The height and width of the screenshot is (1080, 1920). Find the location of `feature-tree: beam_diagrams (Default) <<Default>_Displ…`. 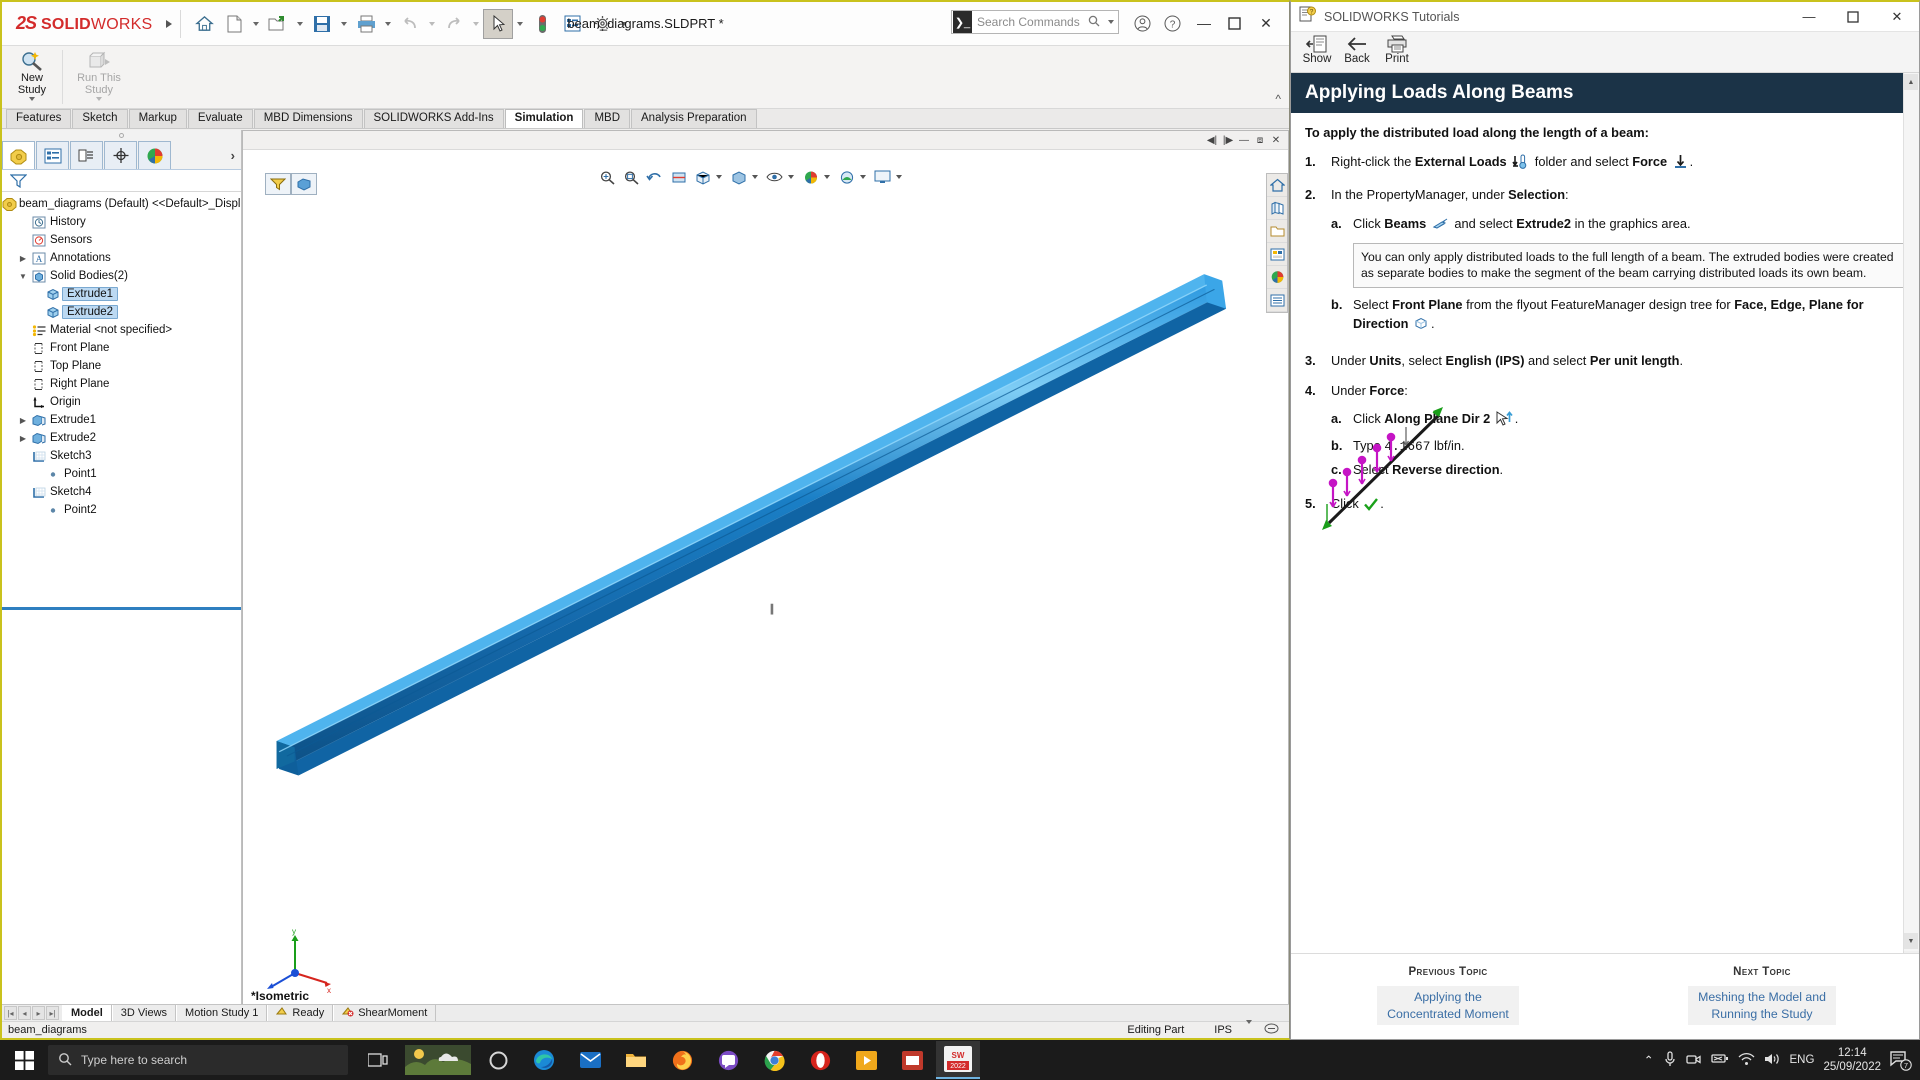

feature-tree: beam_diagrams (Default) <<Default>_Displ… is located at coordinates (121, 397).